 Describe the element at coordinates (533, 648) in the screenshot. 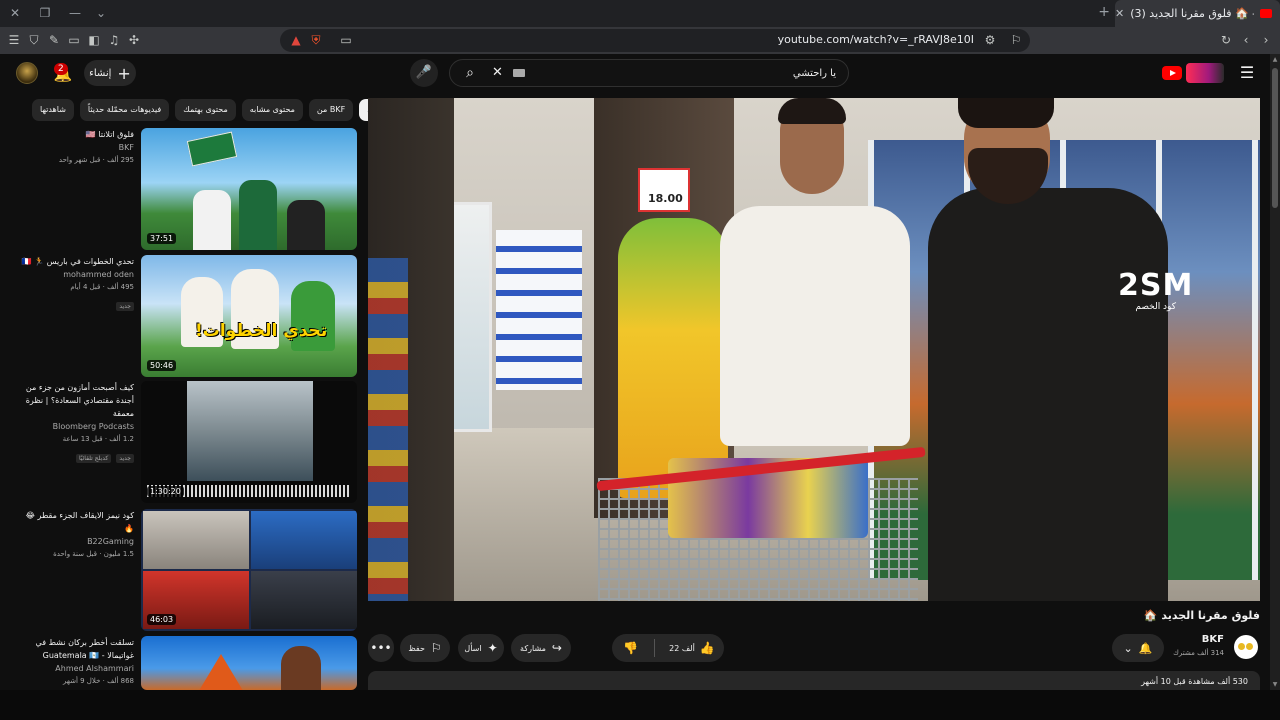

I see `share-label: مشاركة` at that location.